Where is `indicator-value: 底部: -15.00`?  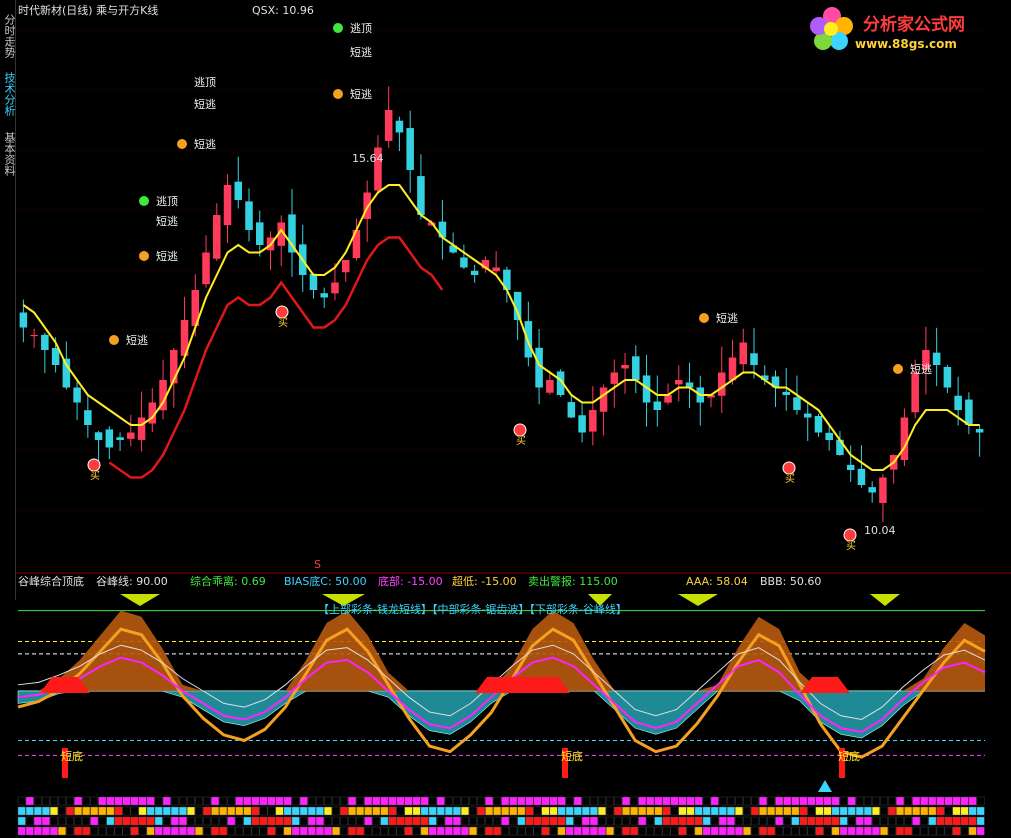
indicator-value: 底部: -15.00 is located at coordinates (410, 581).